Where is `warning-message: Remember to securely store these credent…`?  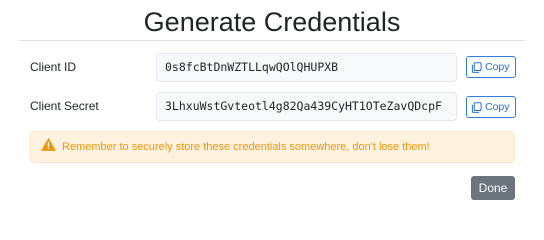
warning-message: Remember to securely store these credent… is located at coordinates (246, 147).